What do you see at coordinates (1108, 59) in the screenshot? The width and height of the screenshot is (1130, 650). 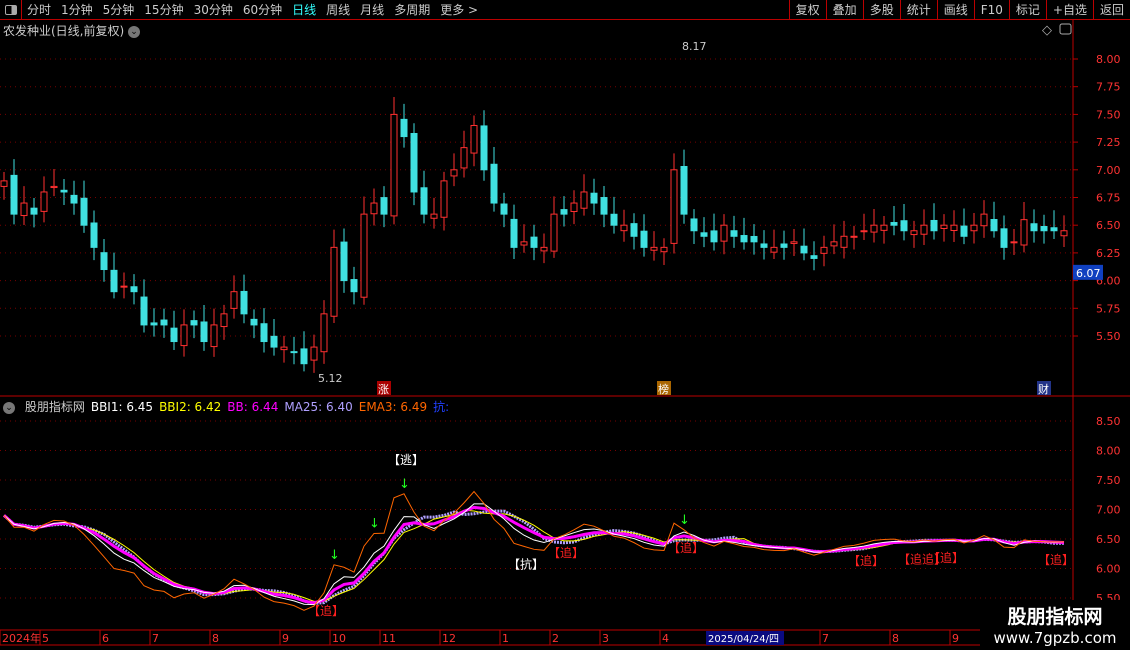 I see `price-tick-label: 8.00` at bounding box center [1108, 59].